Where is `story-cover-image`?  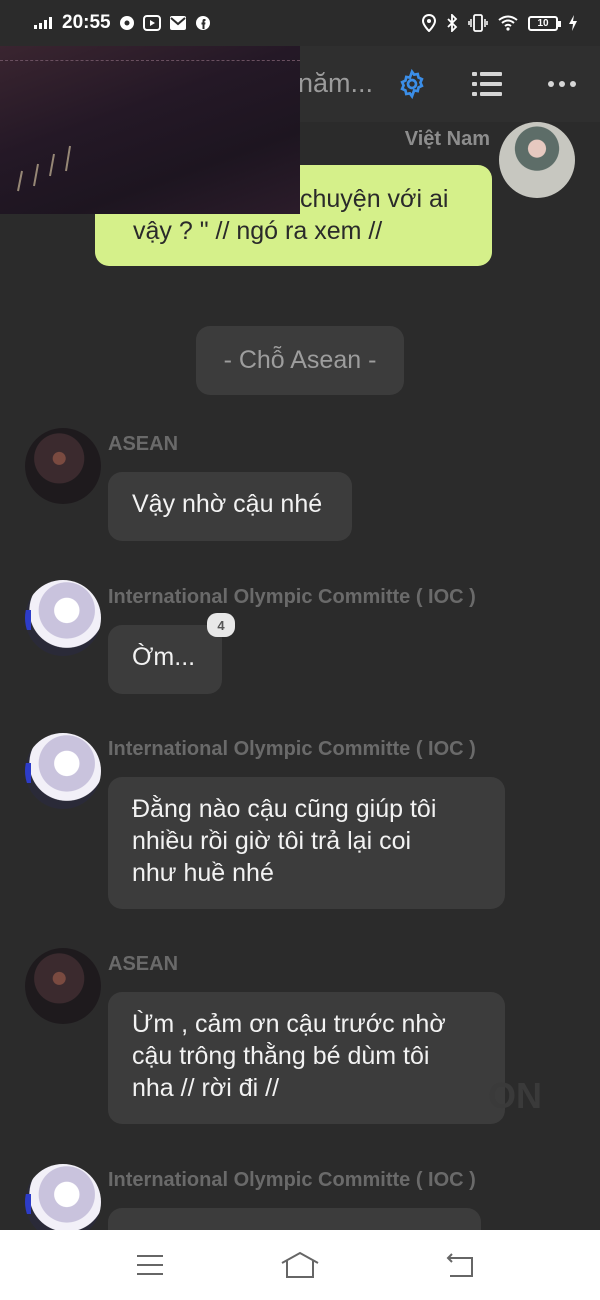 story-cover-image is located at coordinates (150, 130).